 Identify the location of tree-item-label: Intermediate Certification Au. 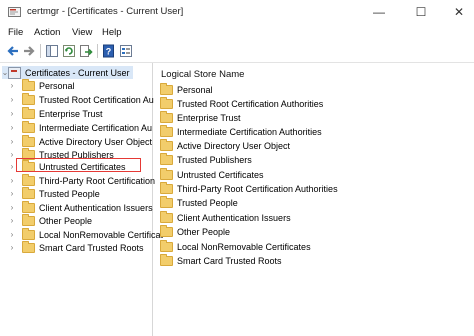
(96, 127).